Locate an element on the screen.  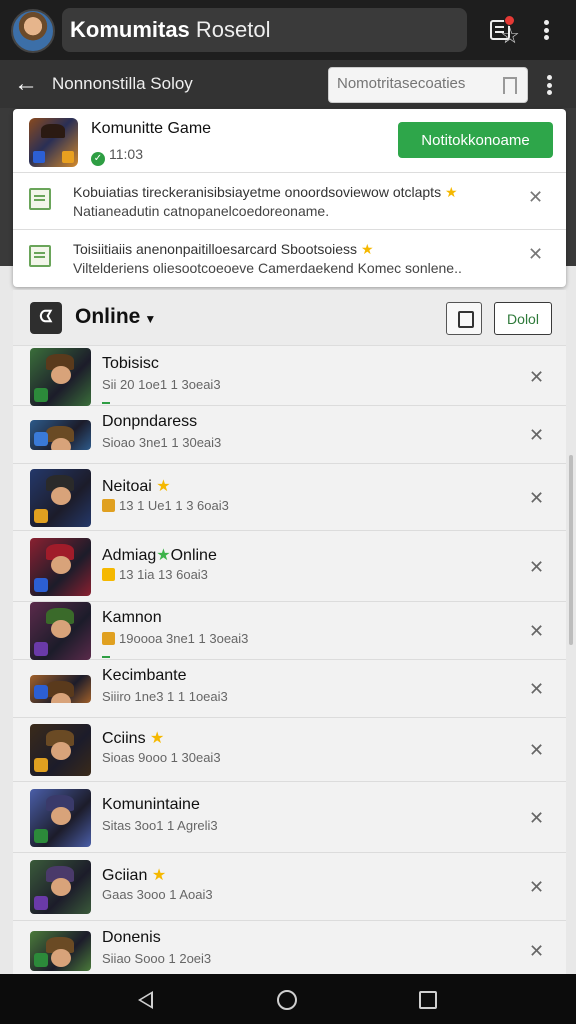
system-nav-bar is located at coordinates (288, 999).